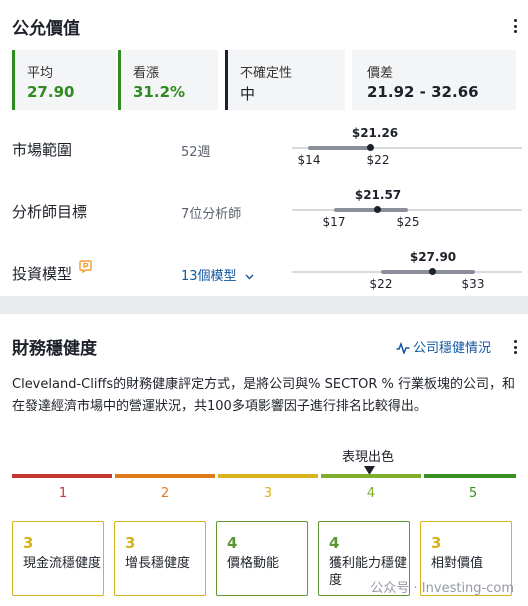  What do you see at coordinates (433, 257) in the screenshot?
I see `models-current: $27.90` at bounding box center [433, 257].